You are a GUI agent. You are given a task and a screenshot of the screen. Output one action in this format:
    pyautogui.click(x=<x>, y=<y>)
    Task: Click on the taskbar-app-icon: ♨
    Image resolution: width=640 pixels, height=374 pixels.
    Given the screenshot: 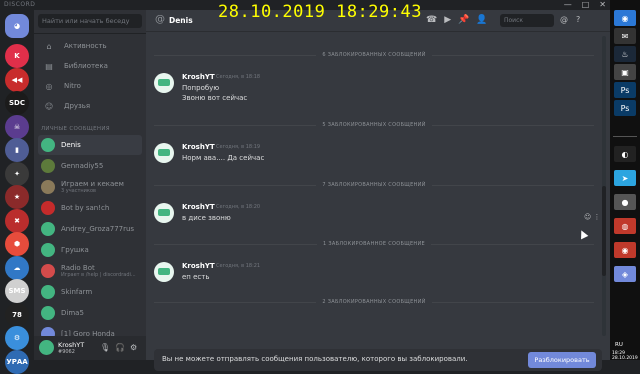 What is the action you would take?
    pyautogui.click(x=625, y=54)
    